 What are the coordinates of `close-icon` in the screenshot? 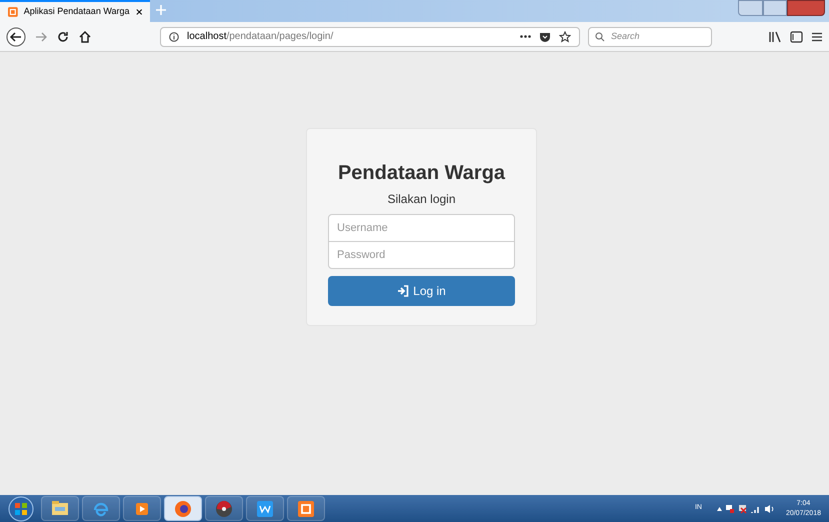 It's located at (139, 12).